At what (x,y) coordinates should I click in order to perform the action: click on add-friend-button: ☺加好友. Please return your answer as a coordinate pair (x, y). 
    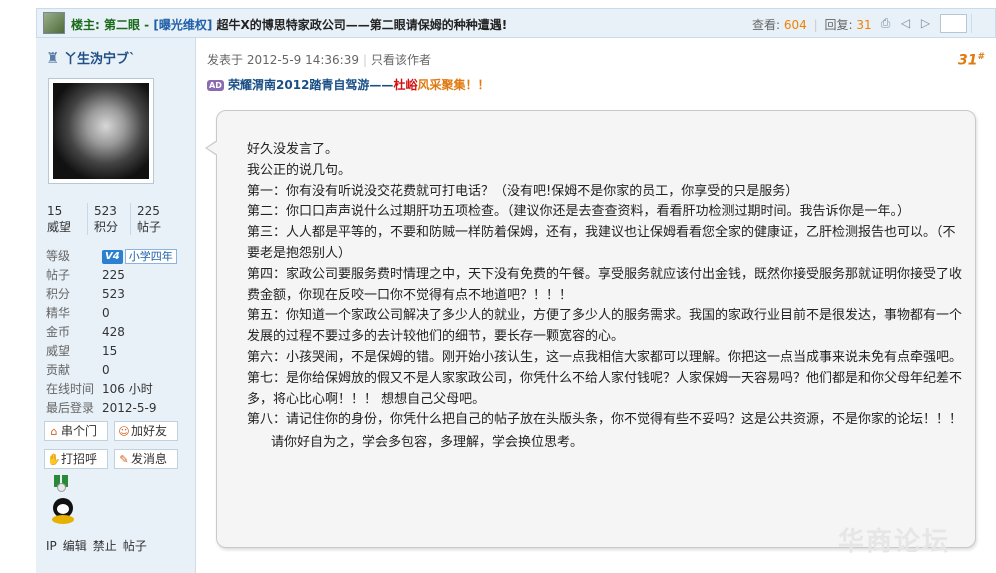
    Looking at the image, I should click on (146, 431).